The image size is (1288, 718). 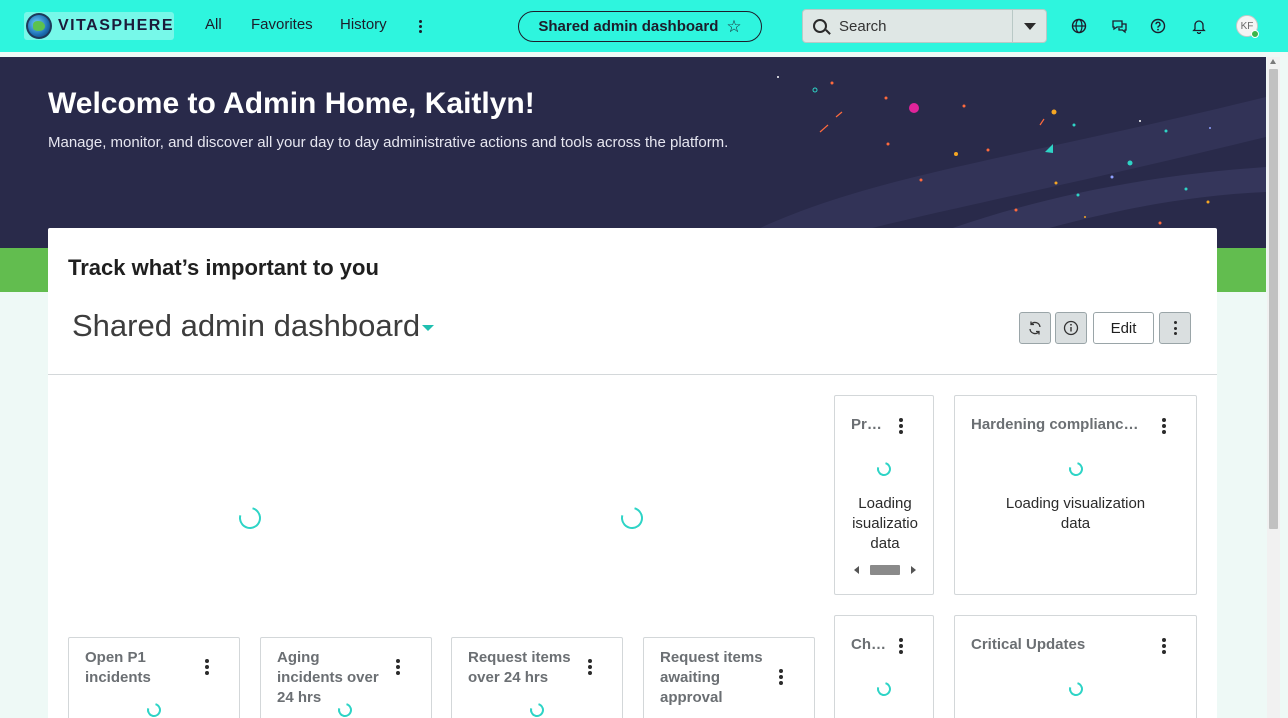 What do you see at coordinates (1158, 26) in the screenshot?
I see `help-icon` at bounding box center [1158, 26].